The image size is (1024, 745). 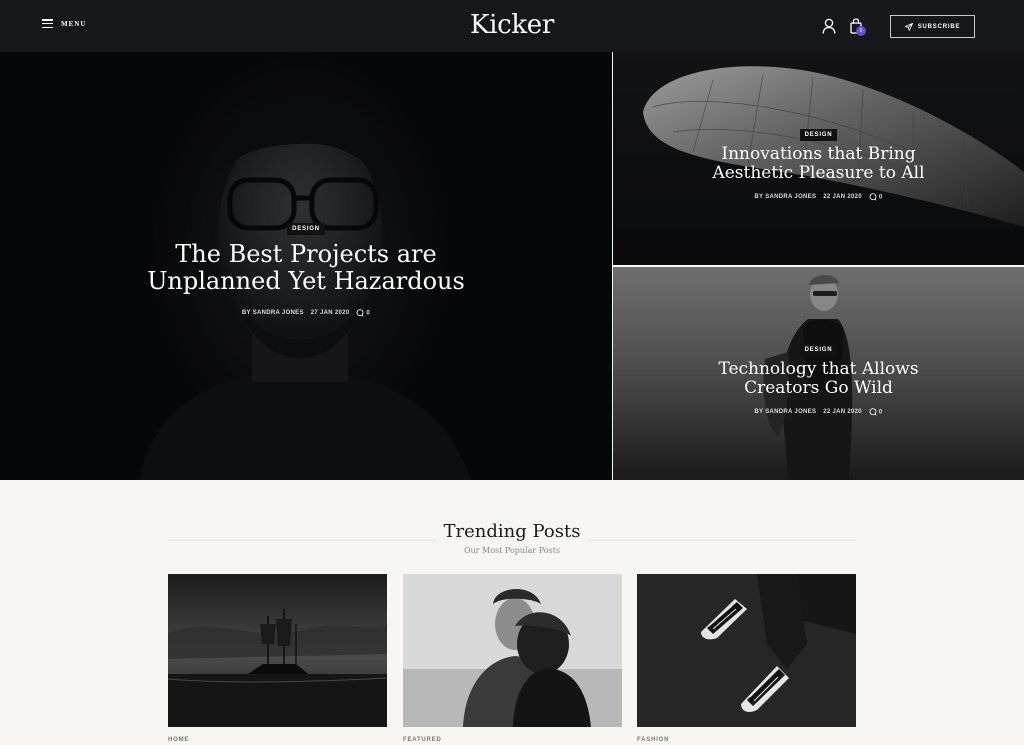 What do you see at coordinates (512, 531) in the screenshot?
I see `section-title: Trending Posts` at bounding box center [512, 531].